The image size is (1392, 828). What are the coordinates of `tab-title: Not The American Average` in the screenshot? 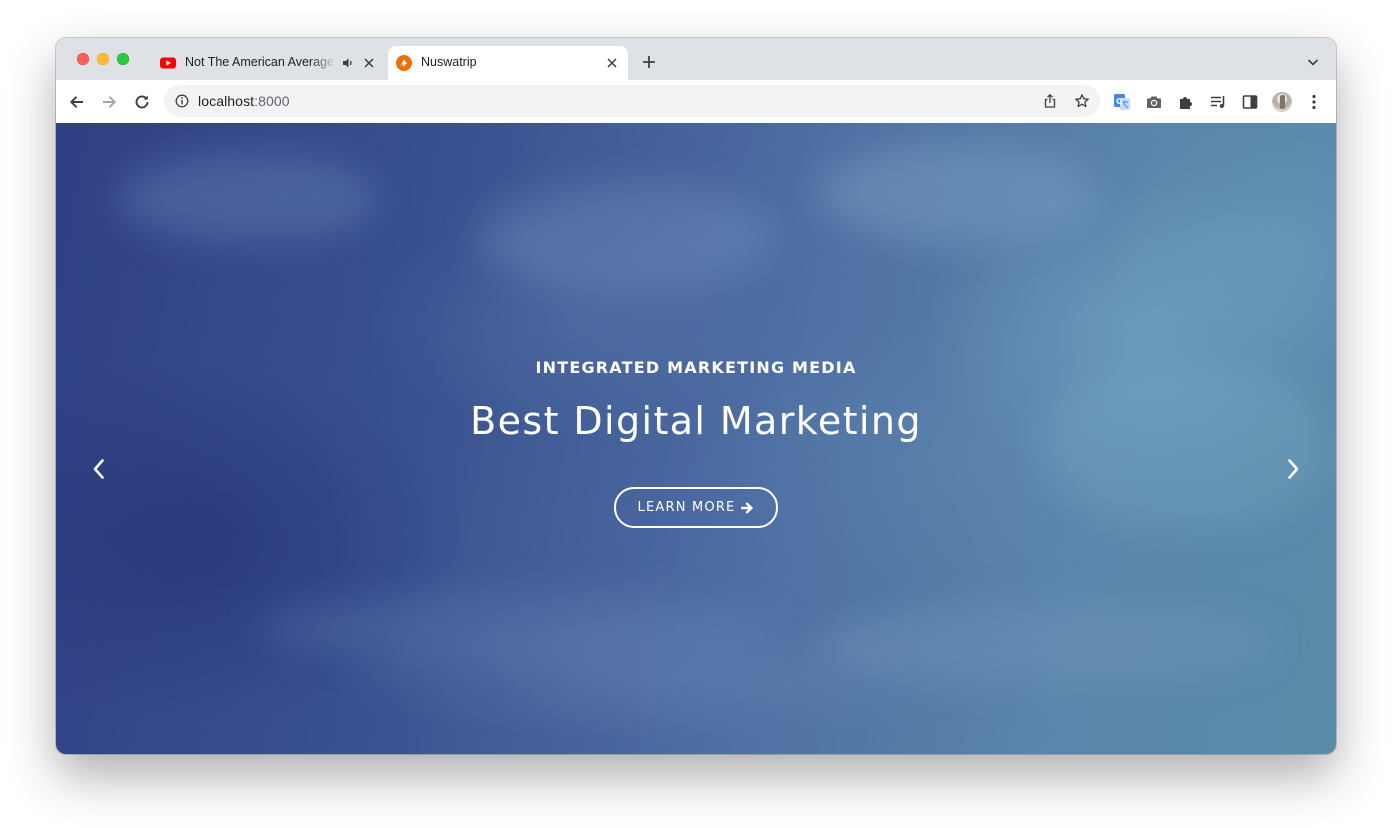 It's located at (259, 62).